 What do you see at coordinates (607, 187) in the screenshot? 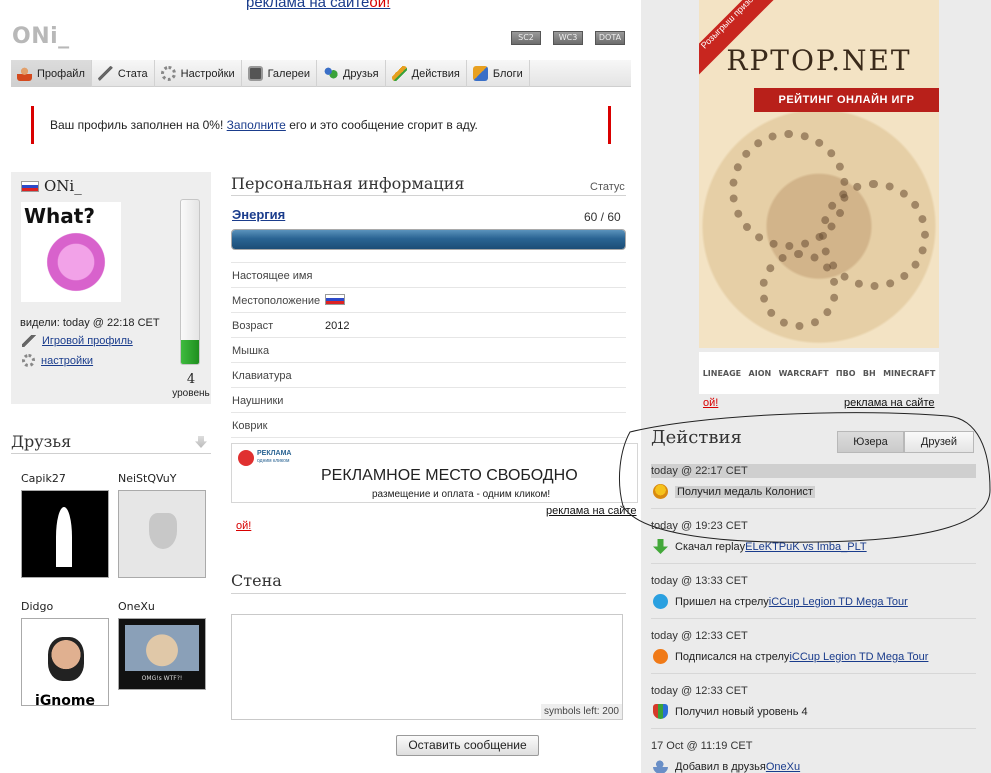
I see `status-label: Статус` at bounding box center [607, 187].